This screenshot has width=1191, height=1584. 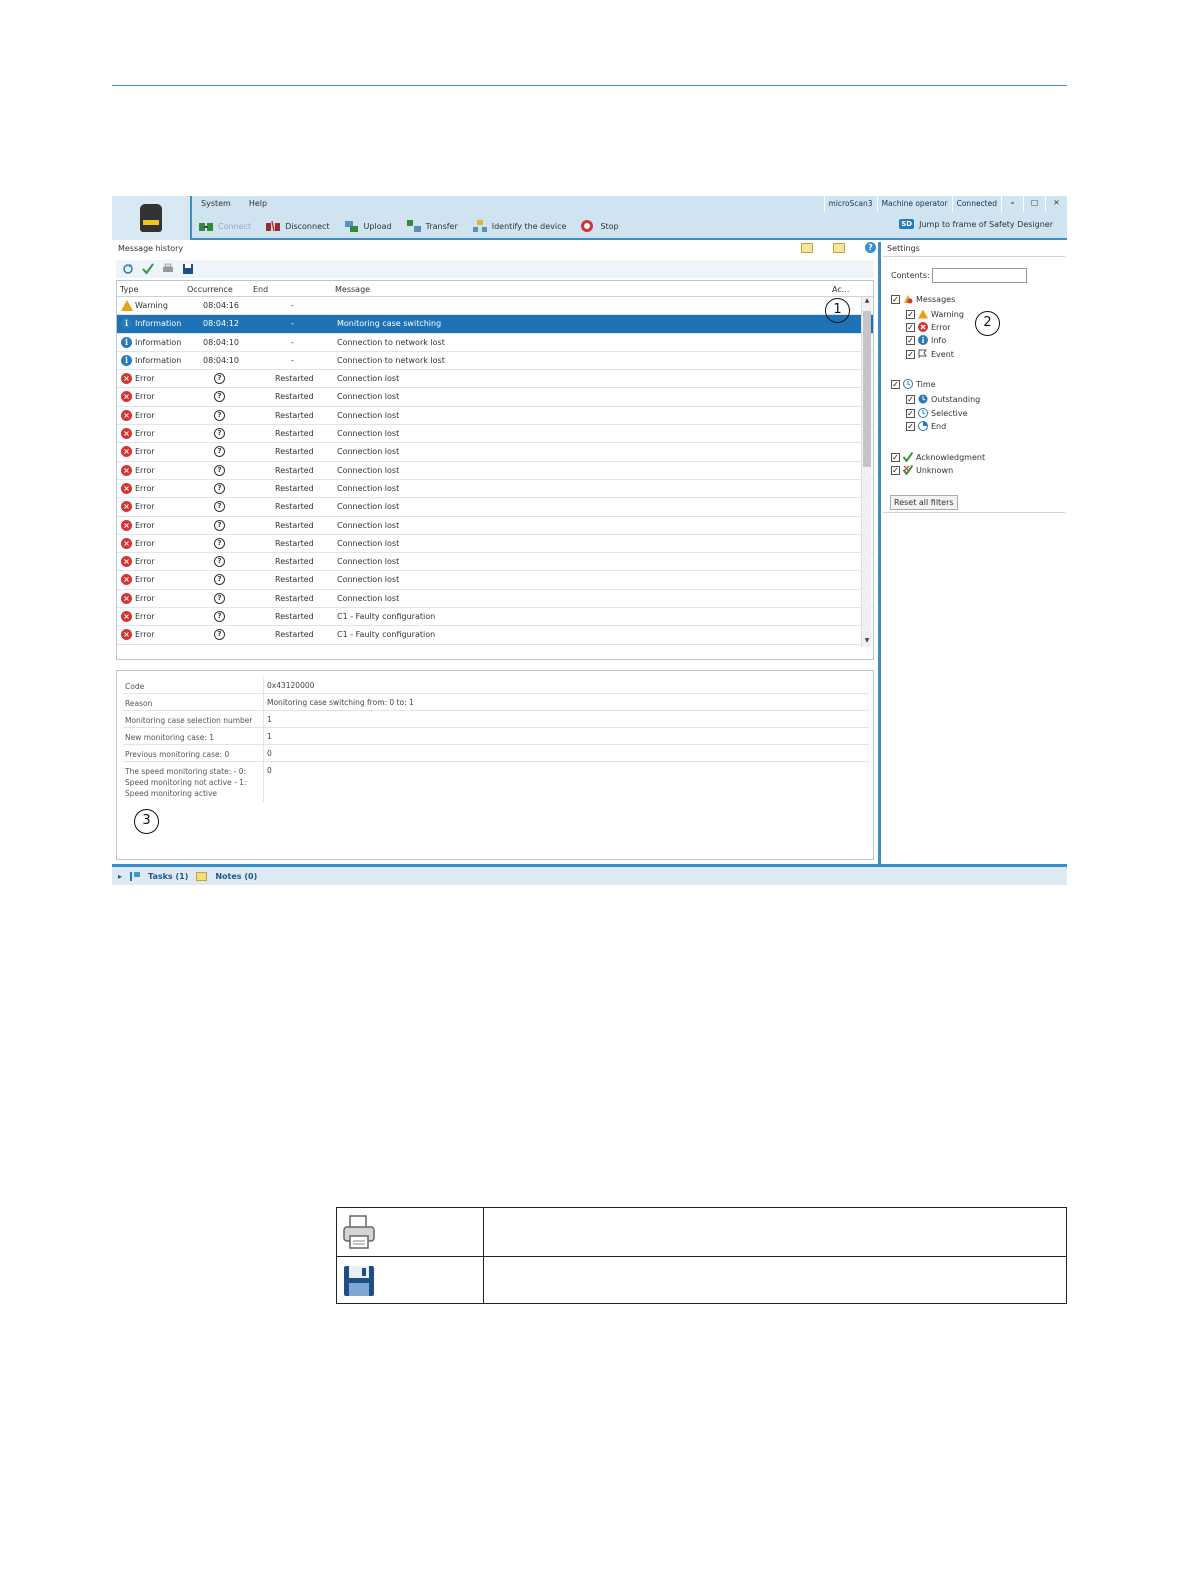 I want to click on scroll-down-icon: ▼, so click(x=867, y=642).